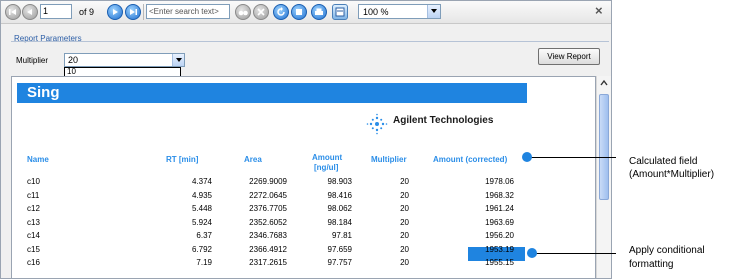 The width and height of the screenshot is (729, 279). Describe the element at coordinates (124, 60) in the screenshot. I see `multiplier-select: 20` at that location.